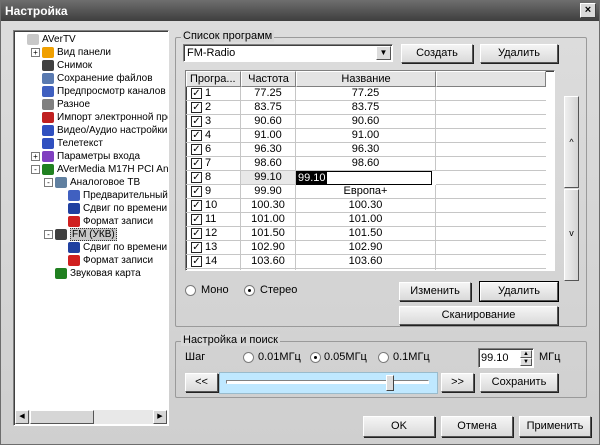 The image size is (600, 445). What do you see at coordinates (366, 136) in the screenshot?
I see `table-row: ✓ 4 91.00 91.00` at bounding box center [366, 136].